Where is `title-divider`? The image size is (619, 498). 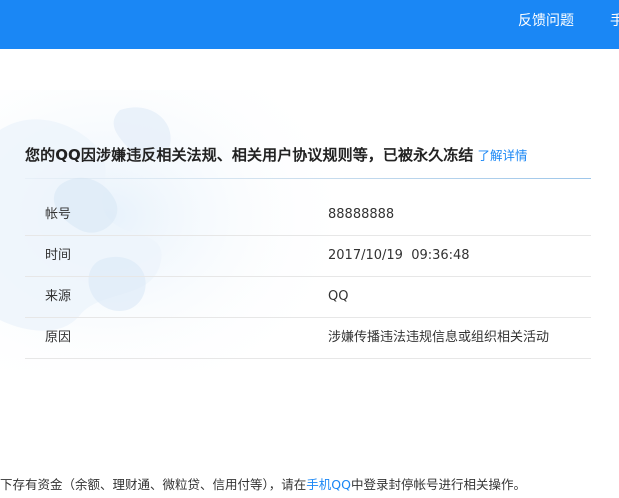
title-divider is located at coordinates (308, 178).